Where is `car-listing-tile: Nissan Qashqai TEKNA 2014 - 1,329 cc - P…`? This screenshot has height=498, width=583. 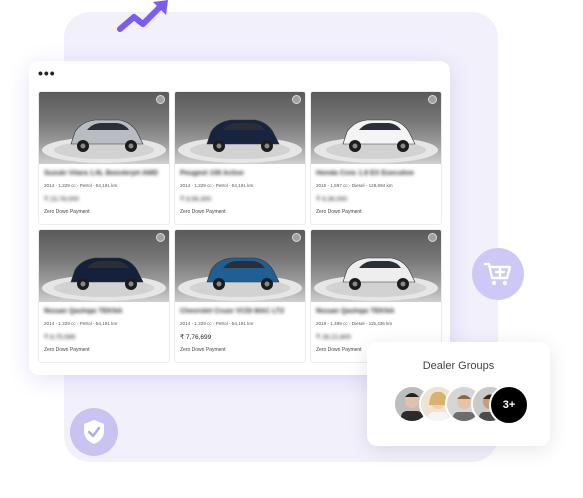 car-listing-tile: Nissan Qashqai TEKNA 2014 - 1,329 cc - P… is located at coordinates (104, 296).